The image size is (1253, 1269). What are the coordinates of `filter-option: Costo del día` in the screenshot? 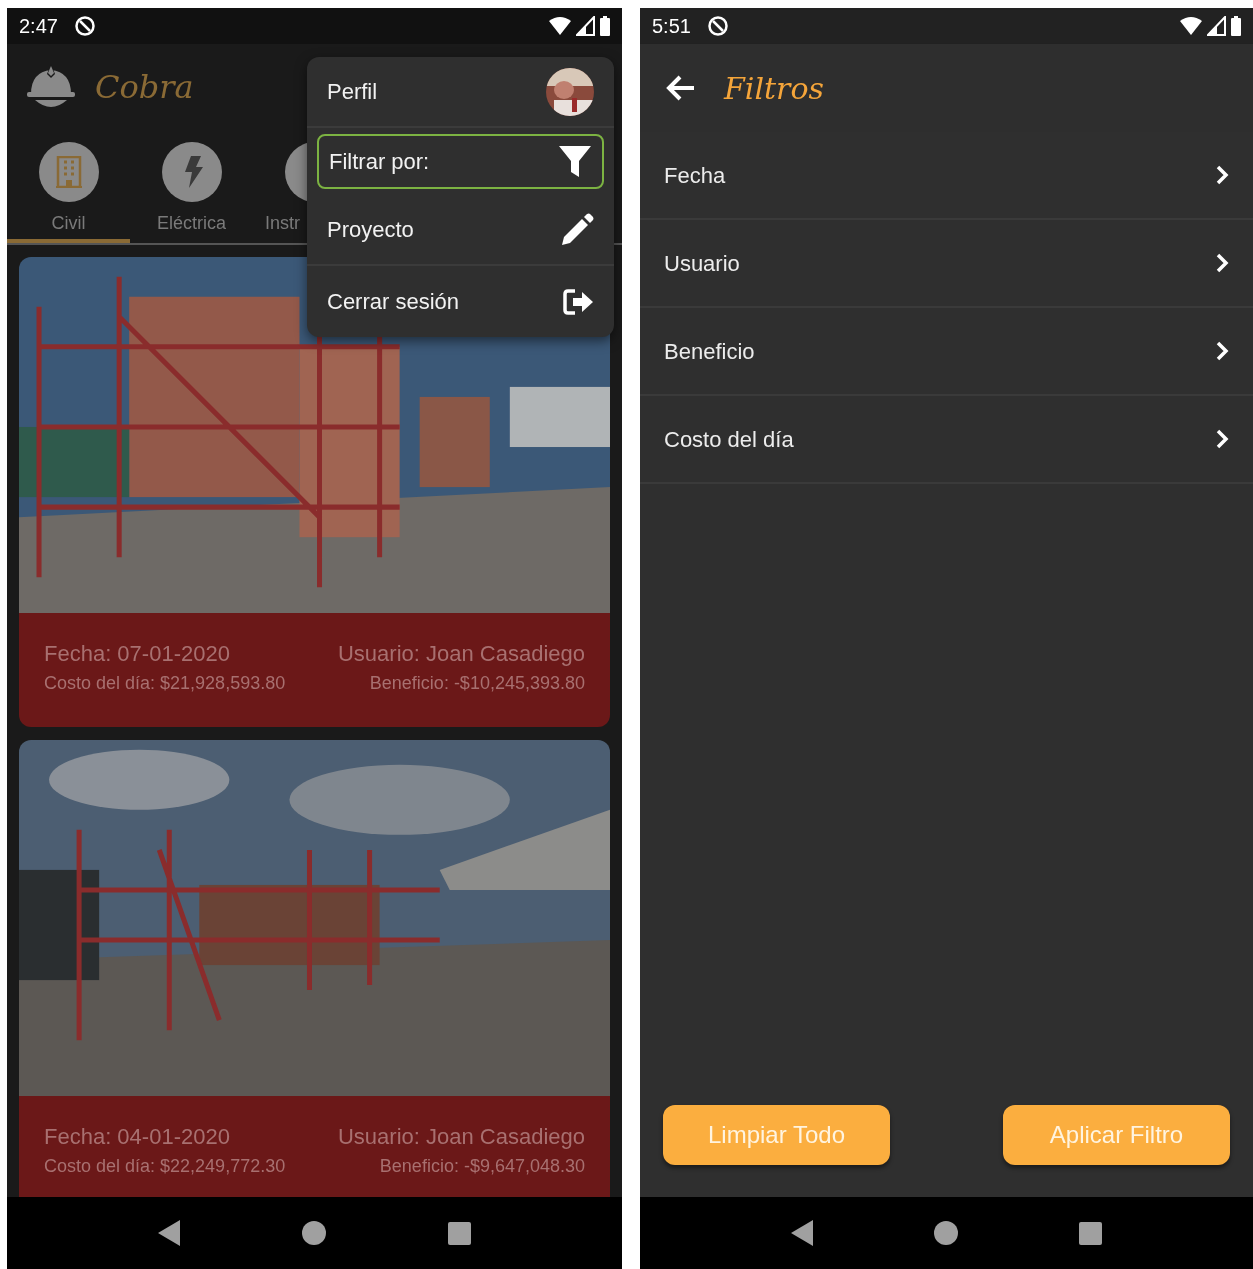 It's located at (946, 440).